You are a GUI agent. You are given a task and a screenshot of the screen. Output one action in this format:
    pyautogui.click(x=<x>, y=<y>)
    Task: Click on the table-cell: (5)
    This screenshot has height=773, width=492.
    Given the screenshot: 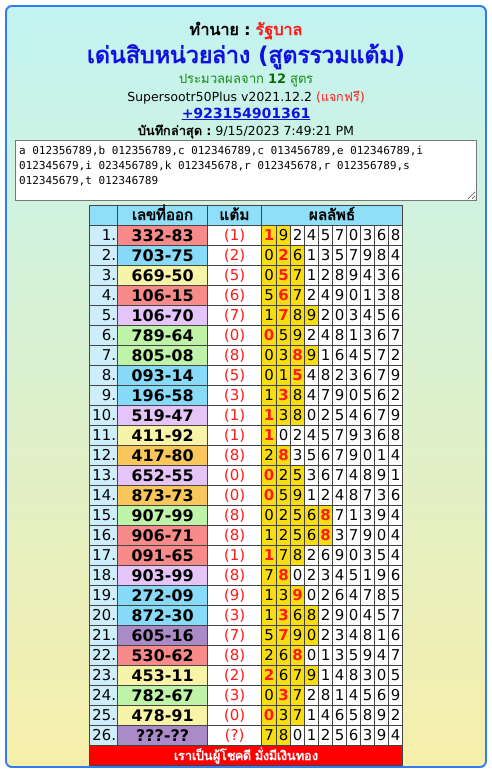 What is the action you would take?
    pyautogui.click(x=235, y=376)
    